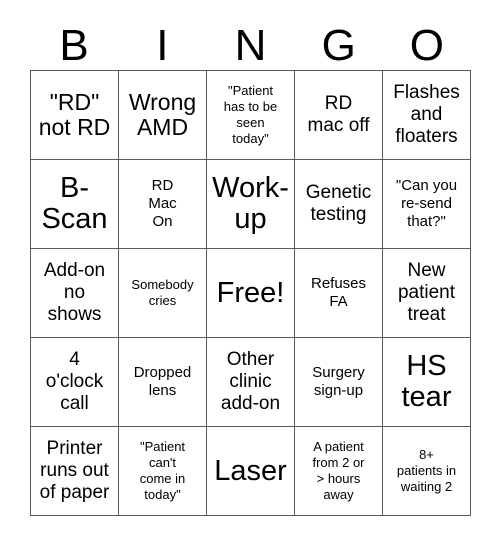 The width and height of the screenshot is (500, 544). I want to click on bingo-cell-label: Add-on no shows, so click(74, 292).